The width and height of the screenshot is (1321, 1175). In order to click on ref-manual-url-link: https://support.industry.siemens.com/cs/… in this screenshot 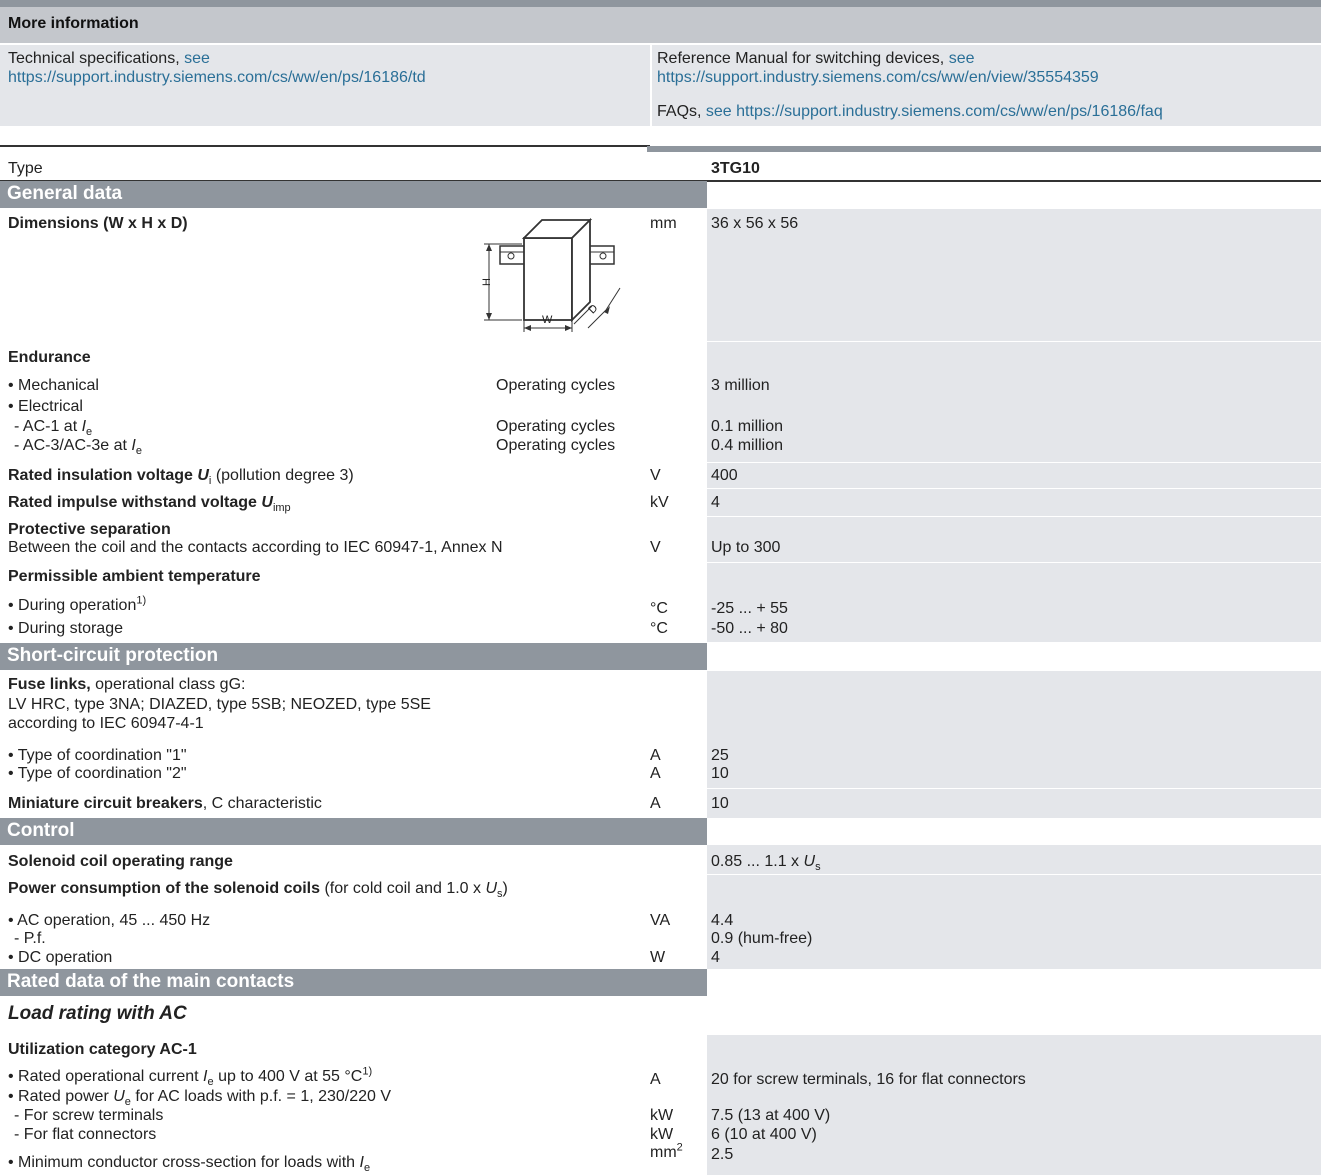, I will do `click(878, 77)`.